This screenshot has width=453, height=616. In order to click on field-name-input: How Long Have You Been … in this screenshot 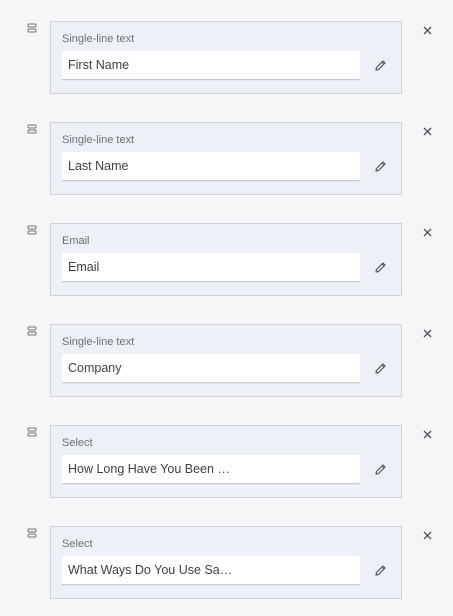, I will do `click(211, 469)`.